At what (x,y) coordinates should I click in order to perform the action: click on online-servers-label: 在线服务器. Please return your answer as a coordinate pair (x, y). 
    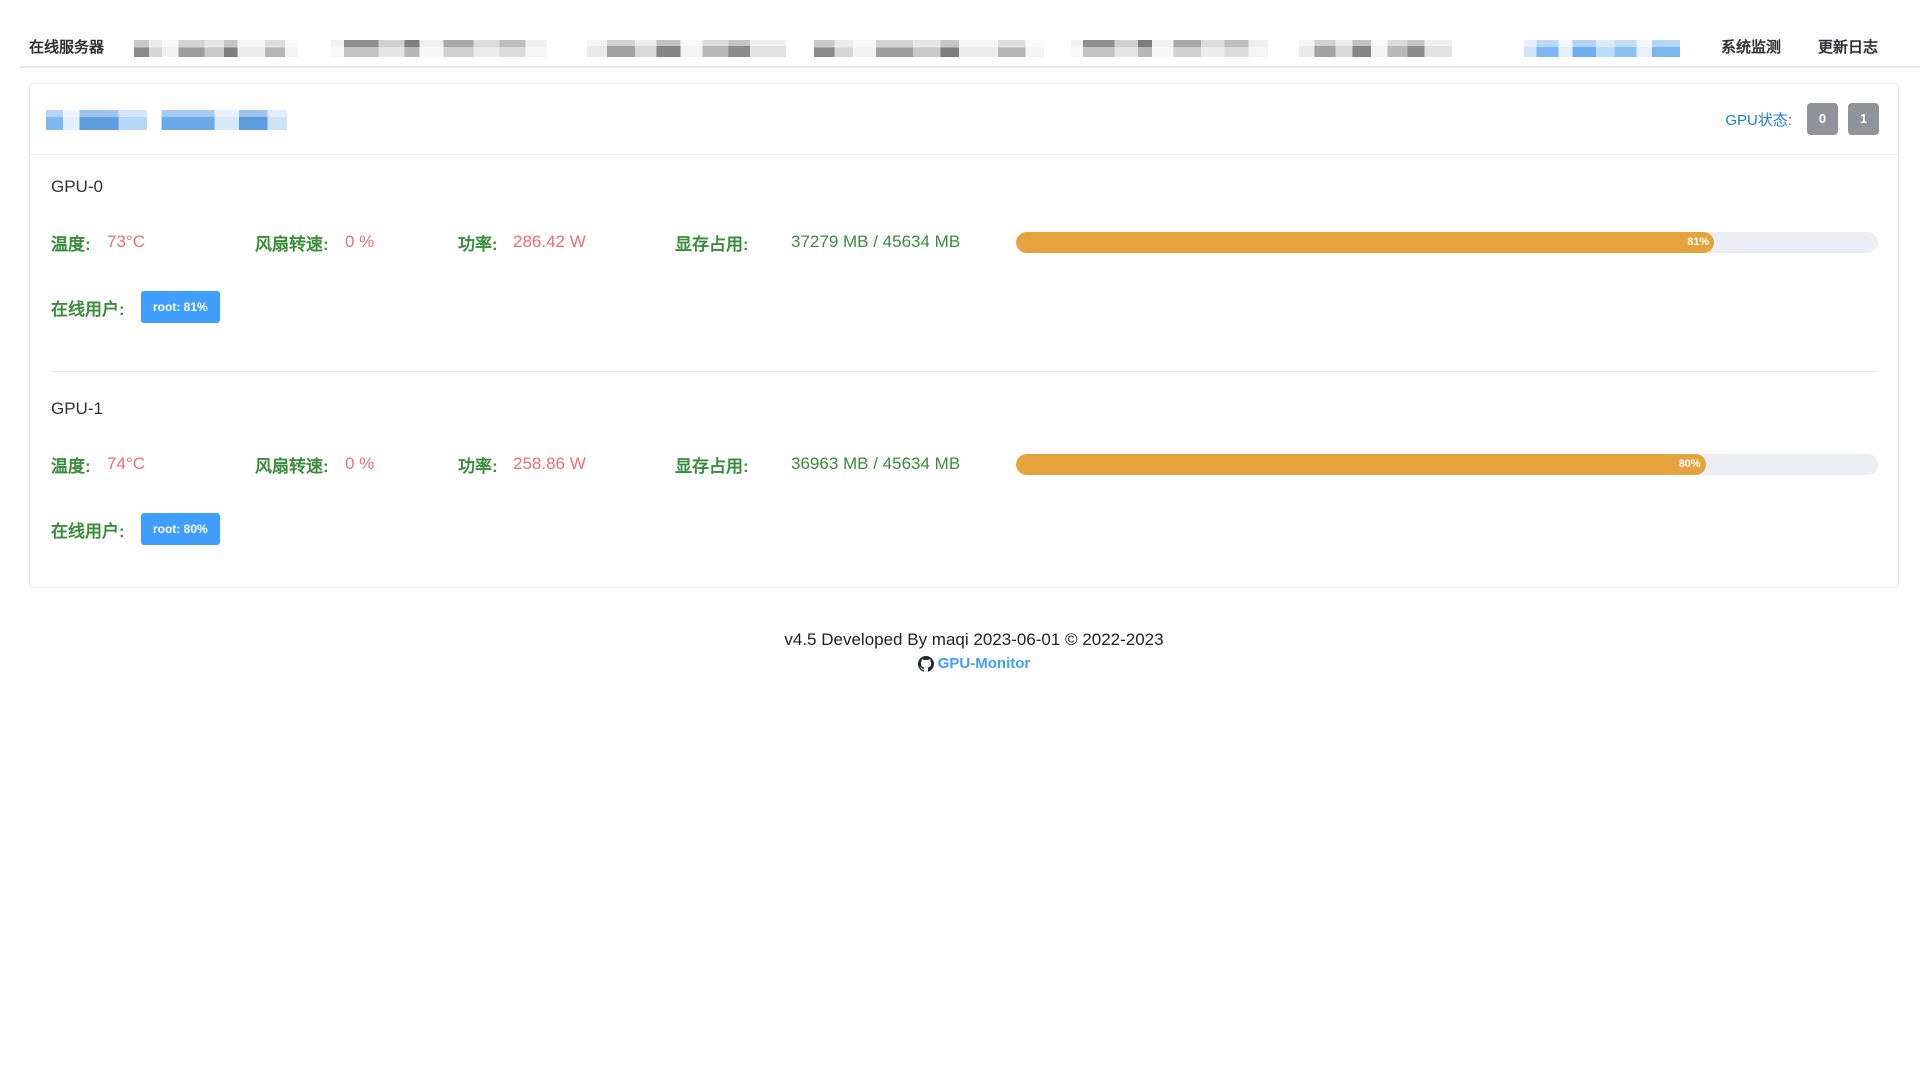
    Looking at the image, I should click on (67, 47).